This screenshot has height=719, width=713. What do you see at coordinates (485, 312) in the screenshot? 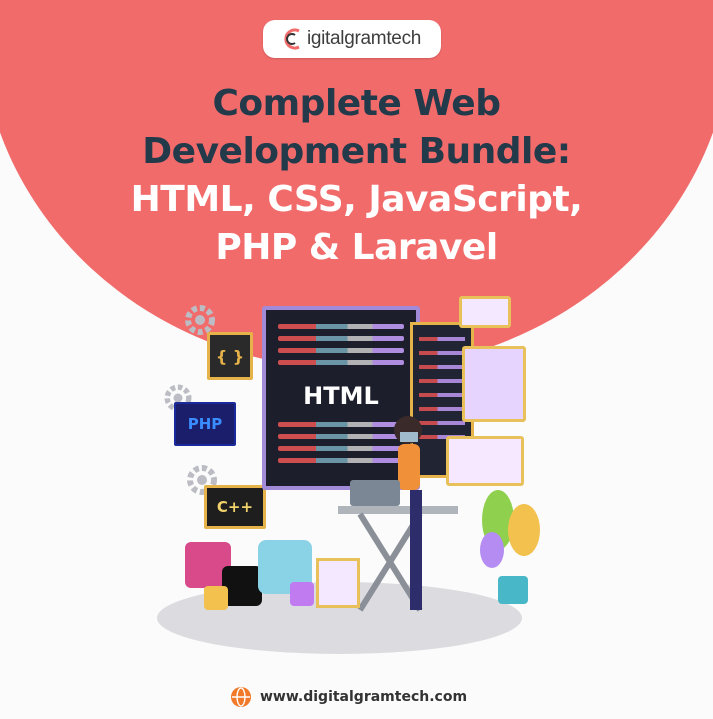
I see `small-window-card` at bounding box center [485, 312].